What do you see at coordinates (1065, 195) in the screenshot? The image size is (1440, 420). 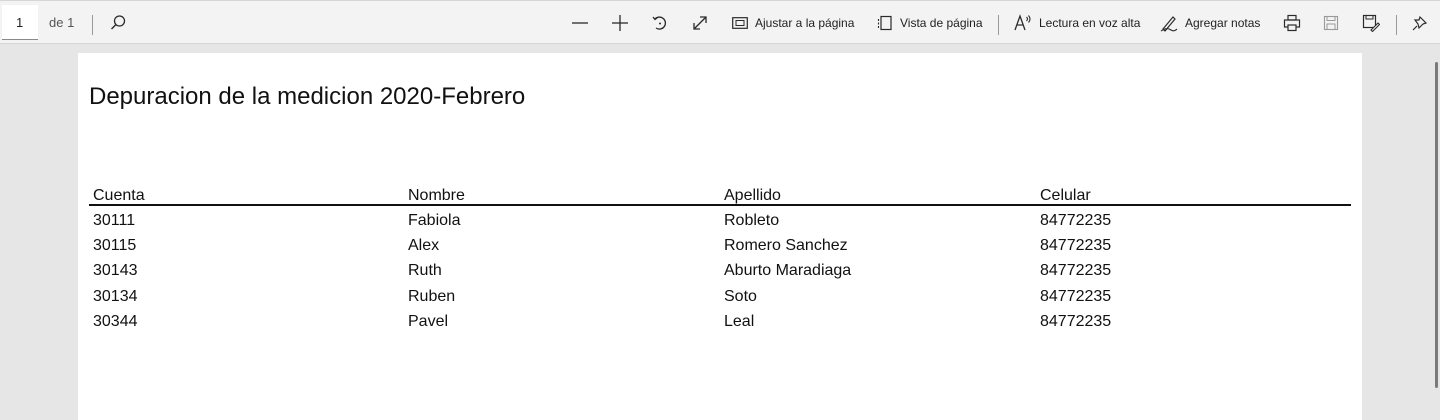 I see `column-header-celular: Celular` at bounding box center [1065, 195].